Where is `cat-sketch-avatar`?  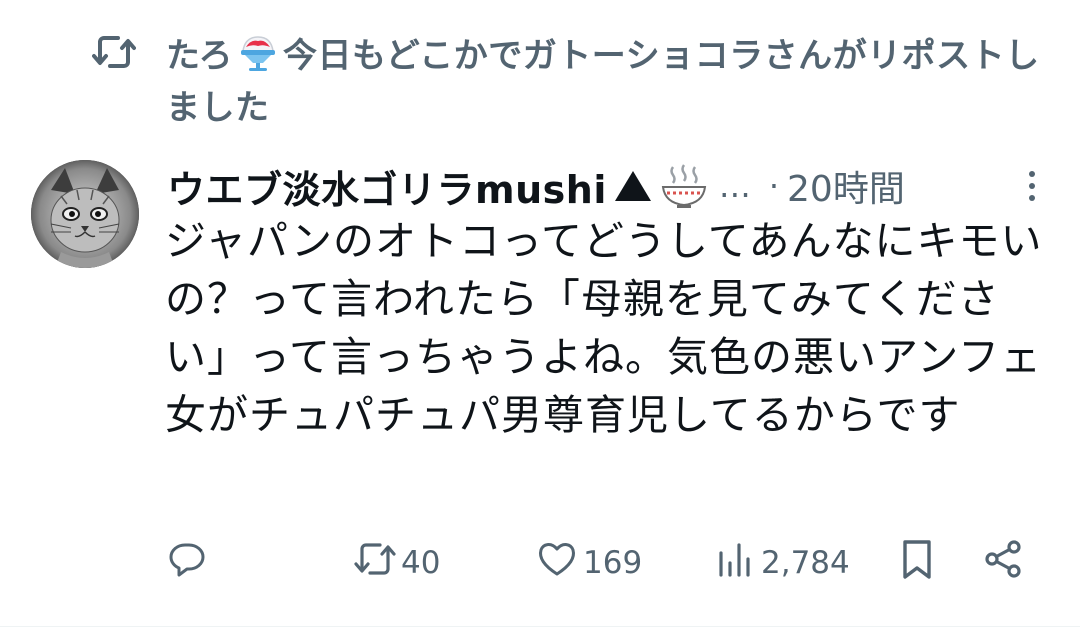 cat-sketch-avatar is located at coordinates (85, 214).